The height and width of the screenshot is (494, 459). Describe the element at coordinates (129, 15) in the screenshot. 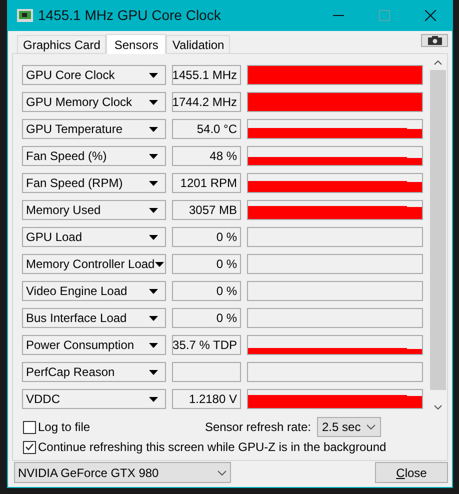

I see `window-title: 1455.1 MHz GPU Core Clock` at that location.